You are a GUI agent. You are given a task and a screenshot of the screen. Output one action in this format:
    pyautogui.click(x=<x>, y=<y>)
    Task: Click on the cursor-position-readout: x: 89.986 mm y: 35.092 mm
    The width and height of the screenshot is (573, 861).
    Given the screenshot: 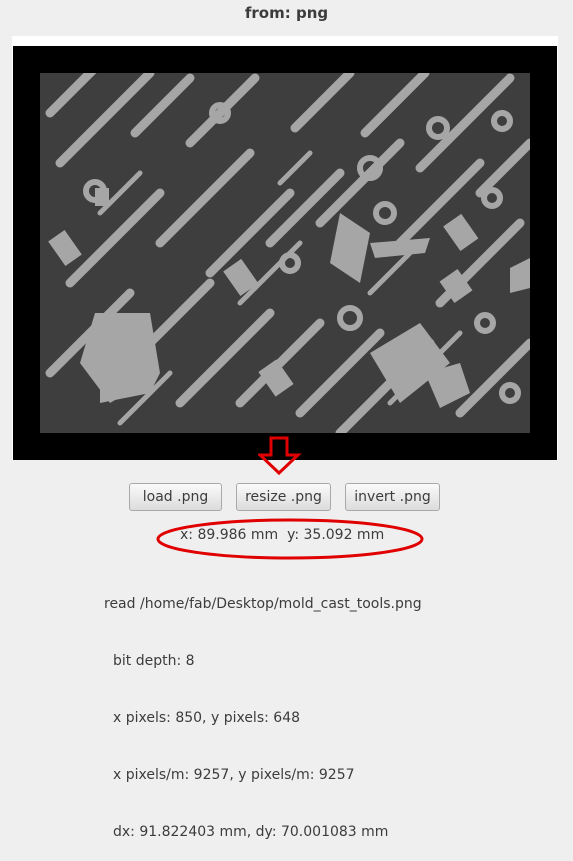 What is the action you would take?
    pyautogui.click(x=282, y=535)
    